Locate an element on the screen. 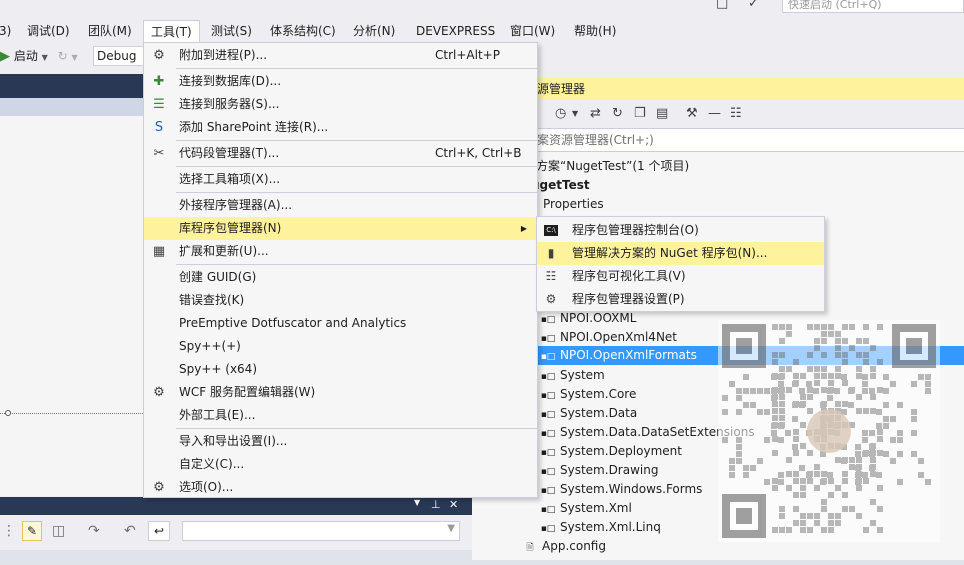 The height and width of the screenshot is (565, 964). output-source-select: ▼ is located at coordinates (321, 531).